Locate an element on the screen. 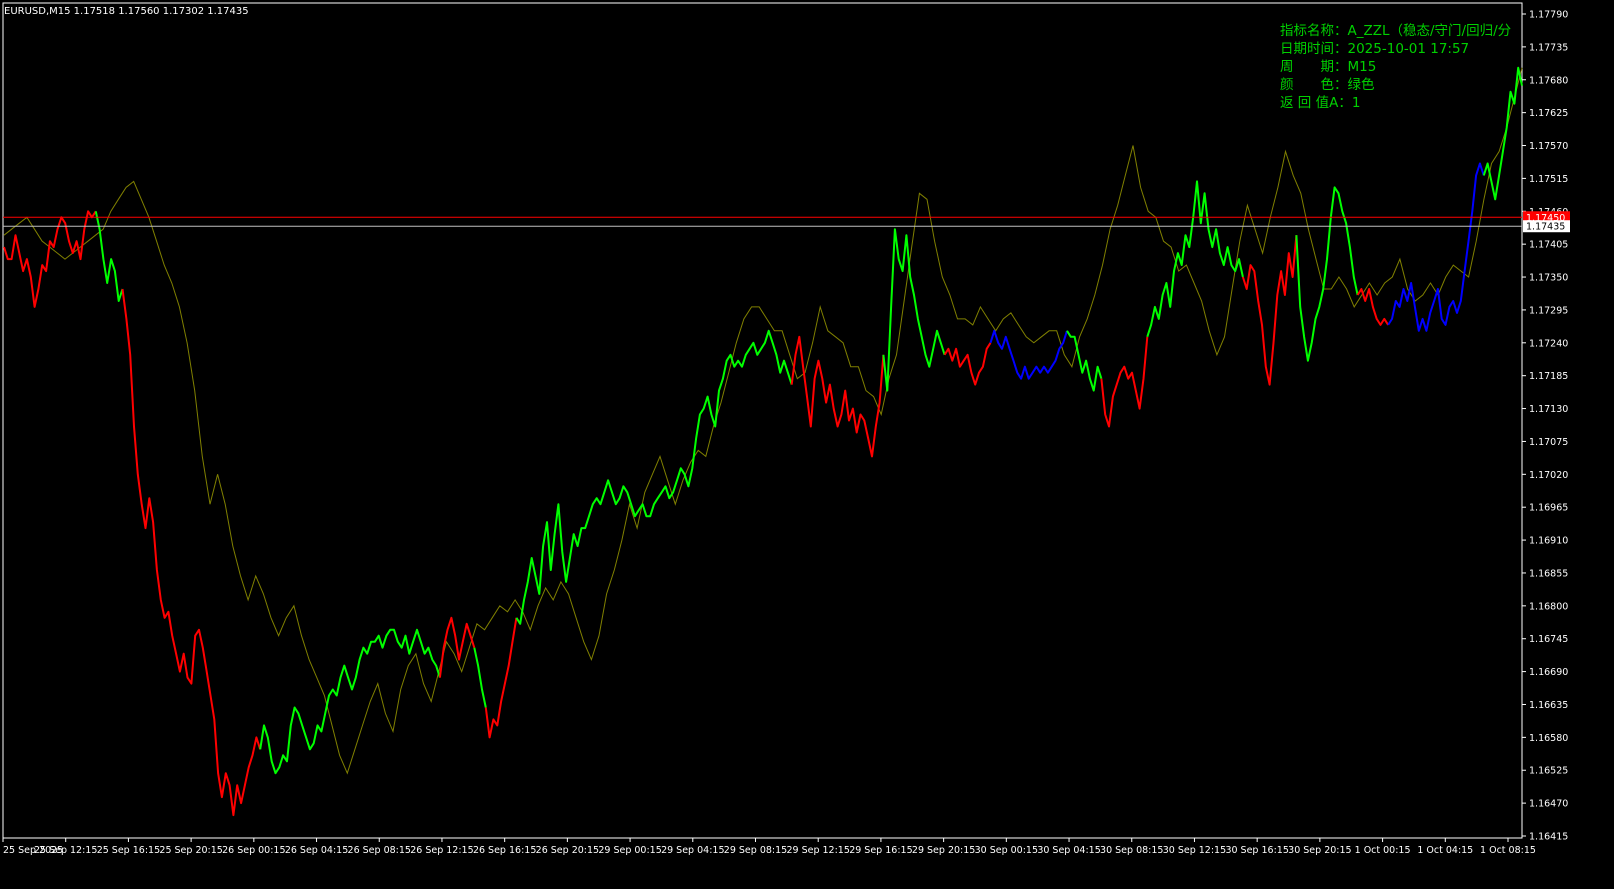 The height and width of the screenshot is (889, 1614). y-tick-label: 1.16910 is located at coordinates (1548, 541).